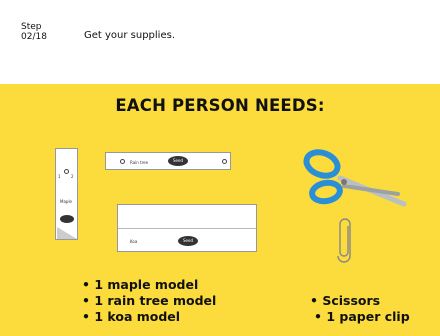 The width and height of the screenshot is (440, 336). I want to click on list-item: 1 maple model, so click(149, 285).